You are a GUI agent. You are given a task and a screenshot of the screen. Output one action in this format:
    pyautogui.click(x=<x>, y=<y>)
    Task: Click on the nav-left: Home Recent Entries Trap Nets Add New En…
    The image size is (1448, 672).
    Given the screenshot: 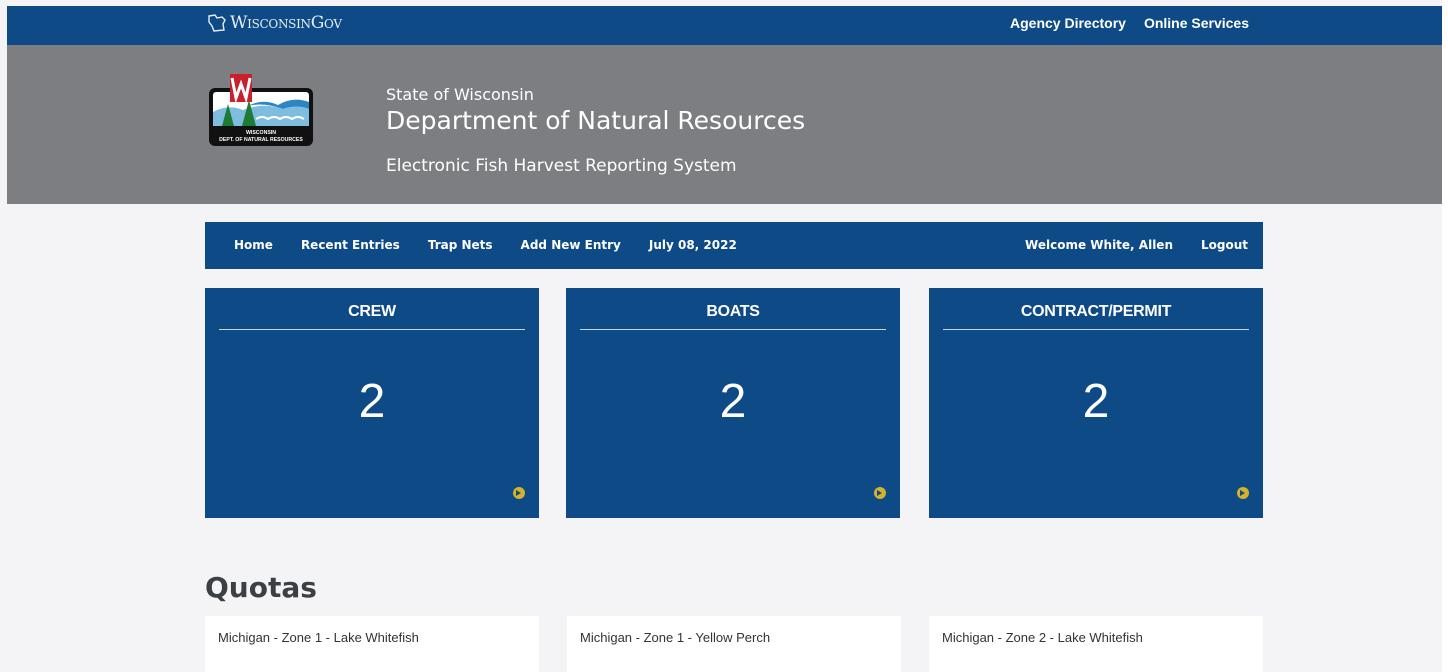 What is the action you would take?
    pyautogui.click(x=485, y=245)
    